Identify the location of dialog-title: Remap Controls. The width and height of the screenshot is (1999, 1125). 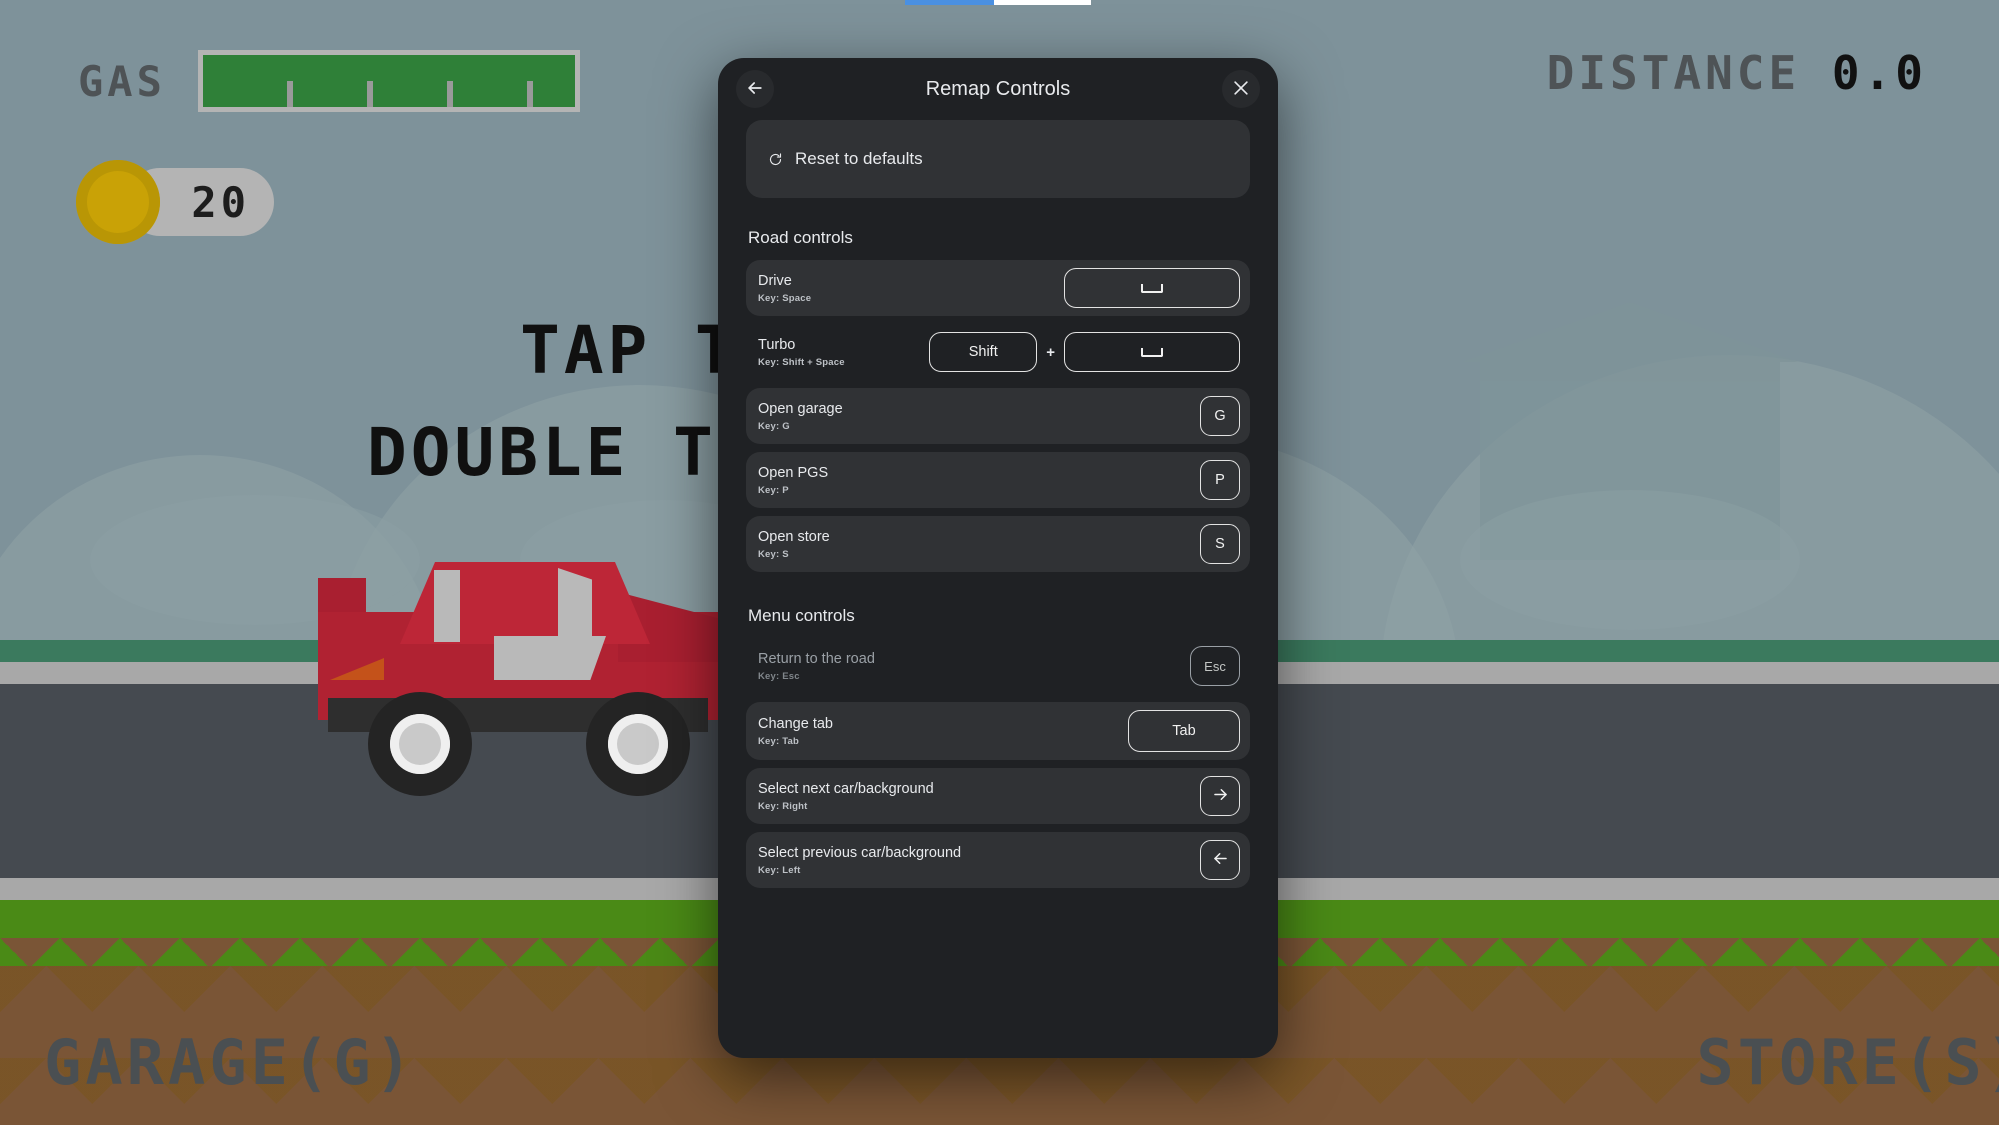
(998, 88).